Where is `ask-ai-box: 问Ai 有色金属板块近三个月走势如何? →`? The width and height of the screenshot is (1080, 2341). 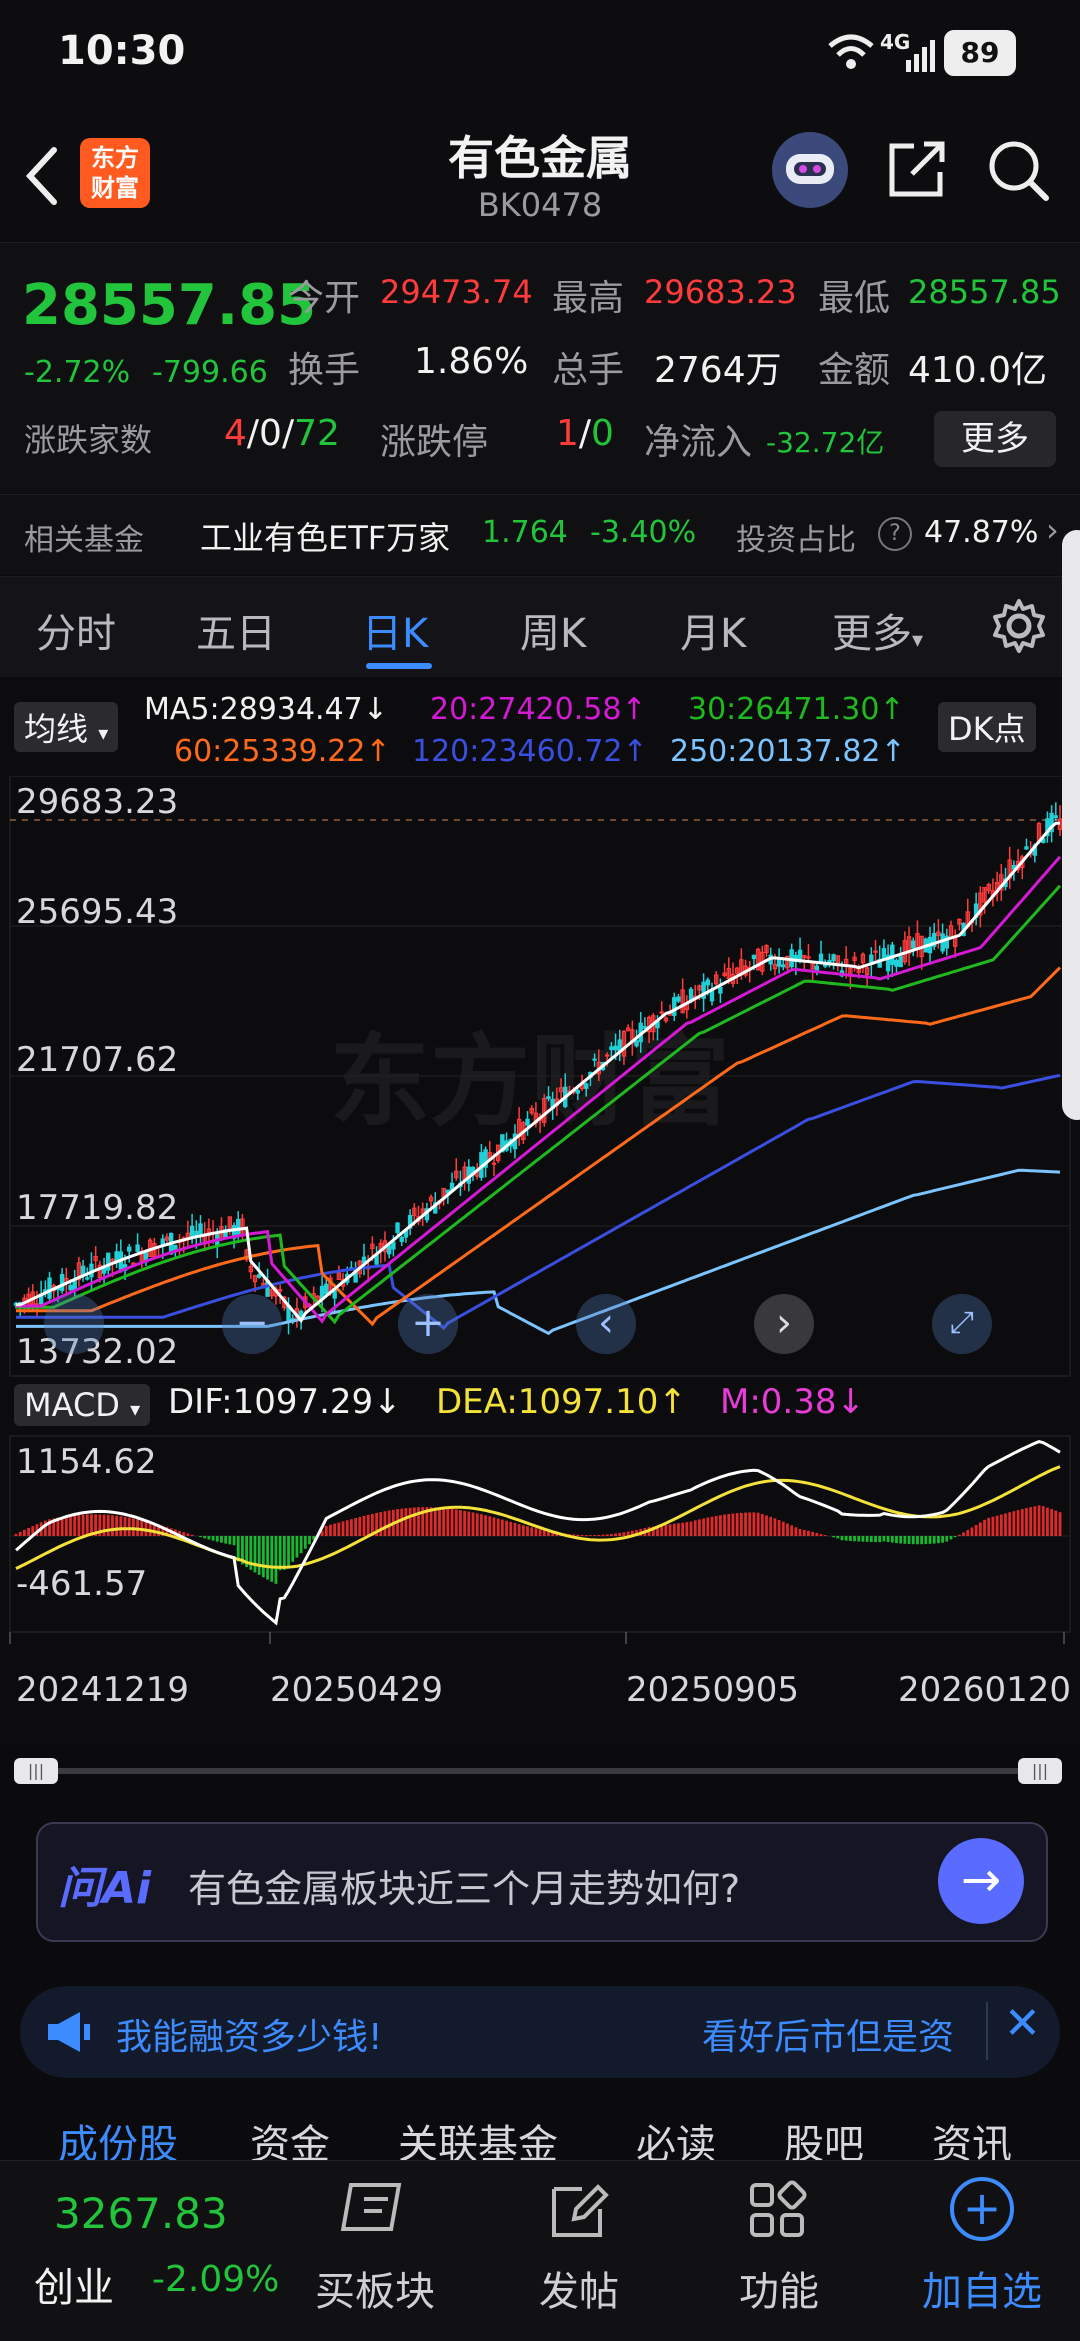 ask-ai-box: 问Ai 有色金属板块近三个月走势如何? → is located at coordinates (542, 1882).